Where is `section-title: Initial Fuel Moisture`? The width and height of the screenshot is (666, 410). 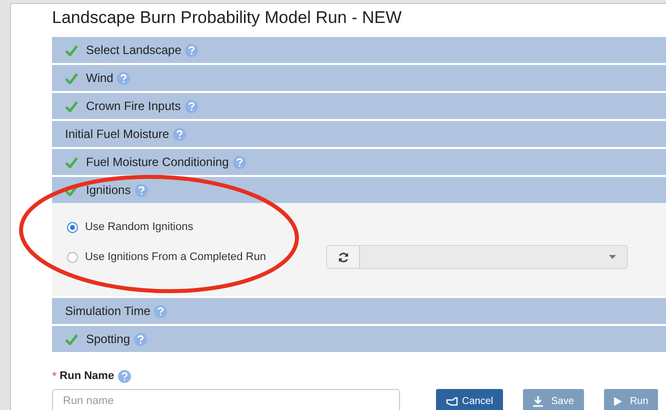 section-title: Initial Fuel Moisture is located at coordinates (117, 134).